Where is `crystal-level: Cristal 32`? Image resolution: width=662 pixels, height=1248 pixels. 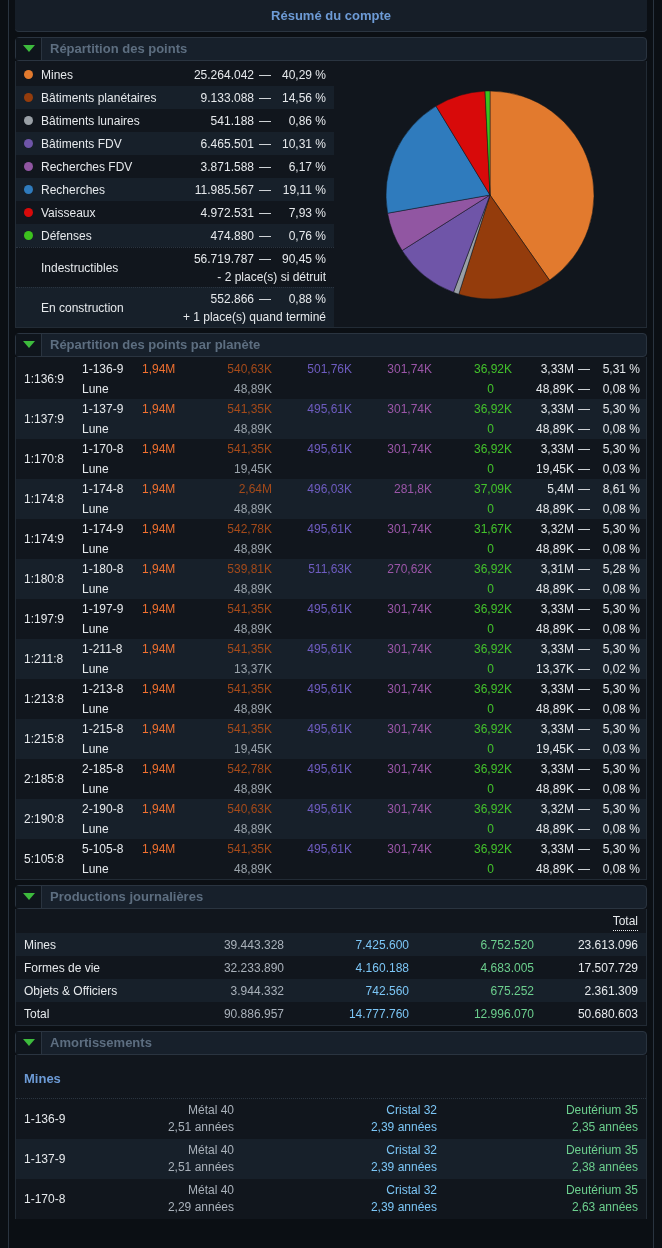
crystal-level: Cristal 32 is located at coordinates (411, 1190).